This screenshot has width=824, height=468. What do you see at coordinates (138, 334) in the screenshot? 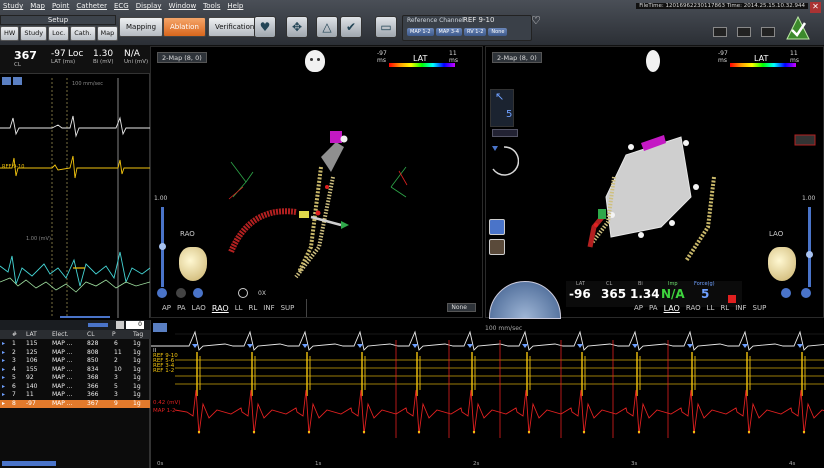
I see `col-header-tag: Tag` at bounding box center [138, 334].